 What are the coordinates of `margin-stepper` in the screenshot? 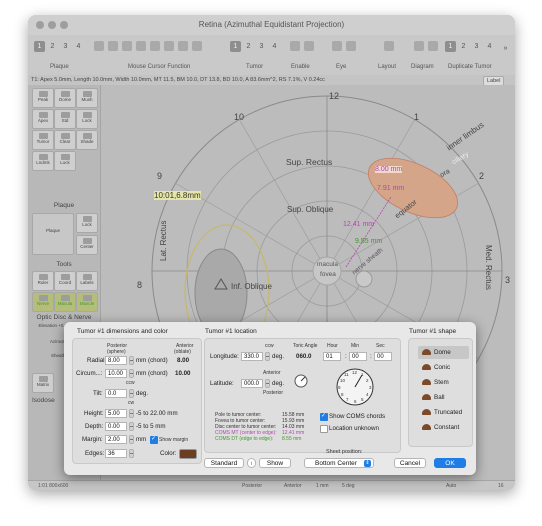 It's located at (131, 439).